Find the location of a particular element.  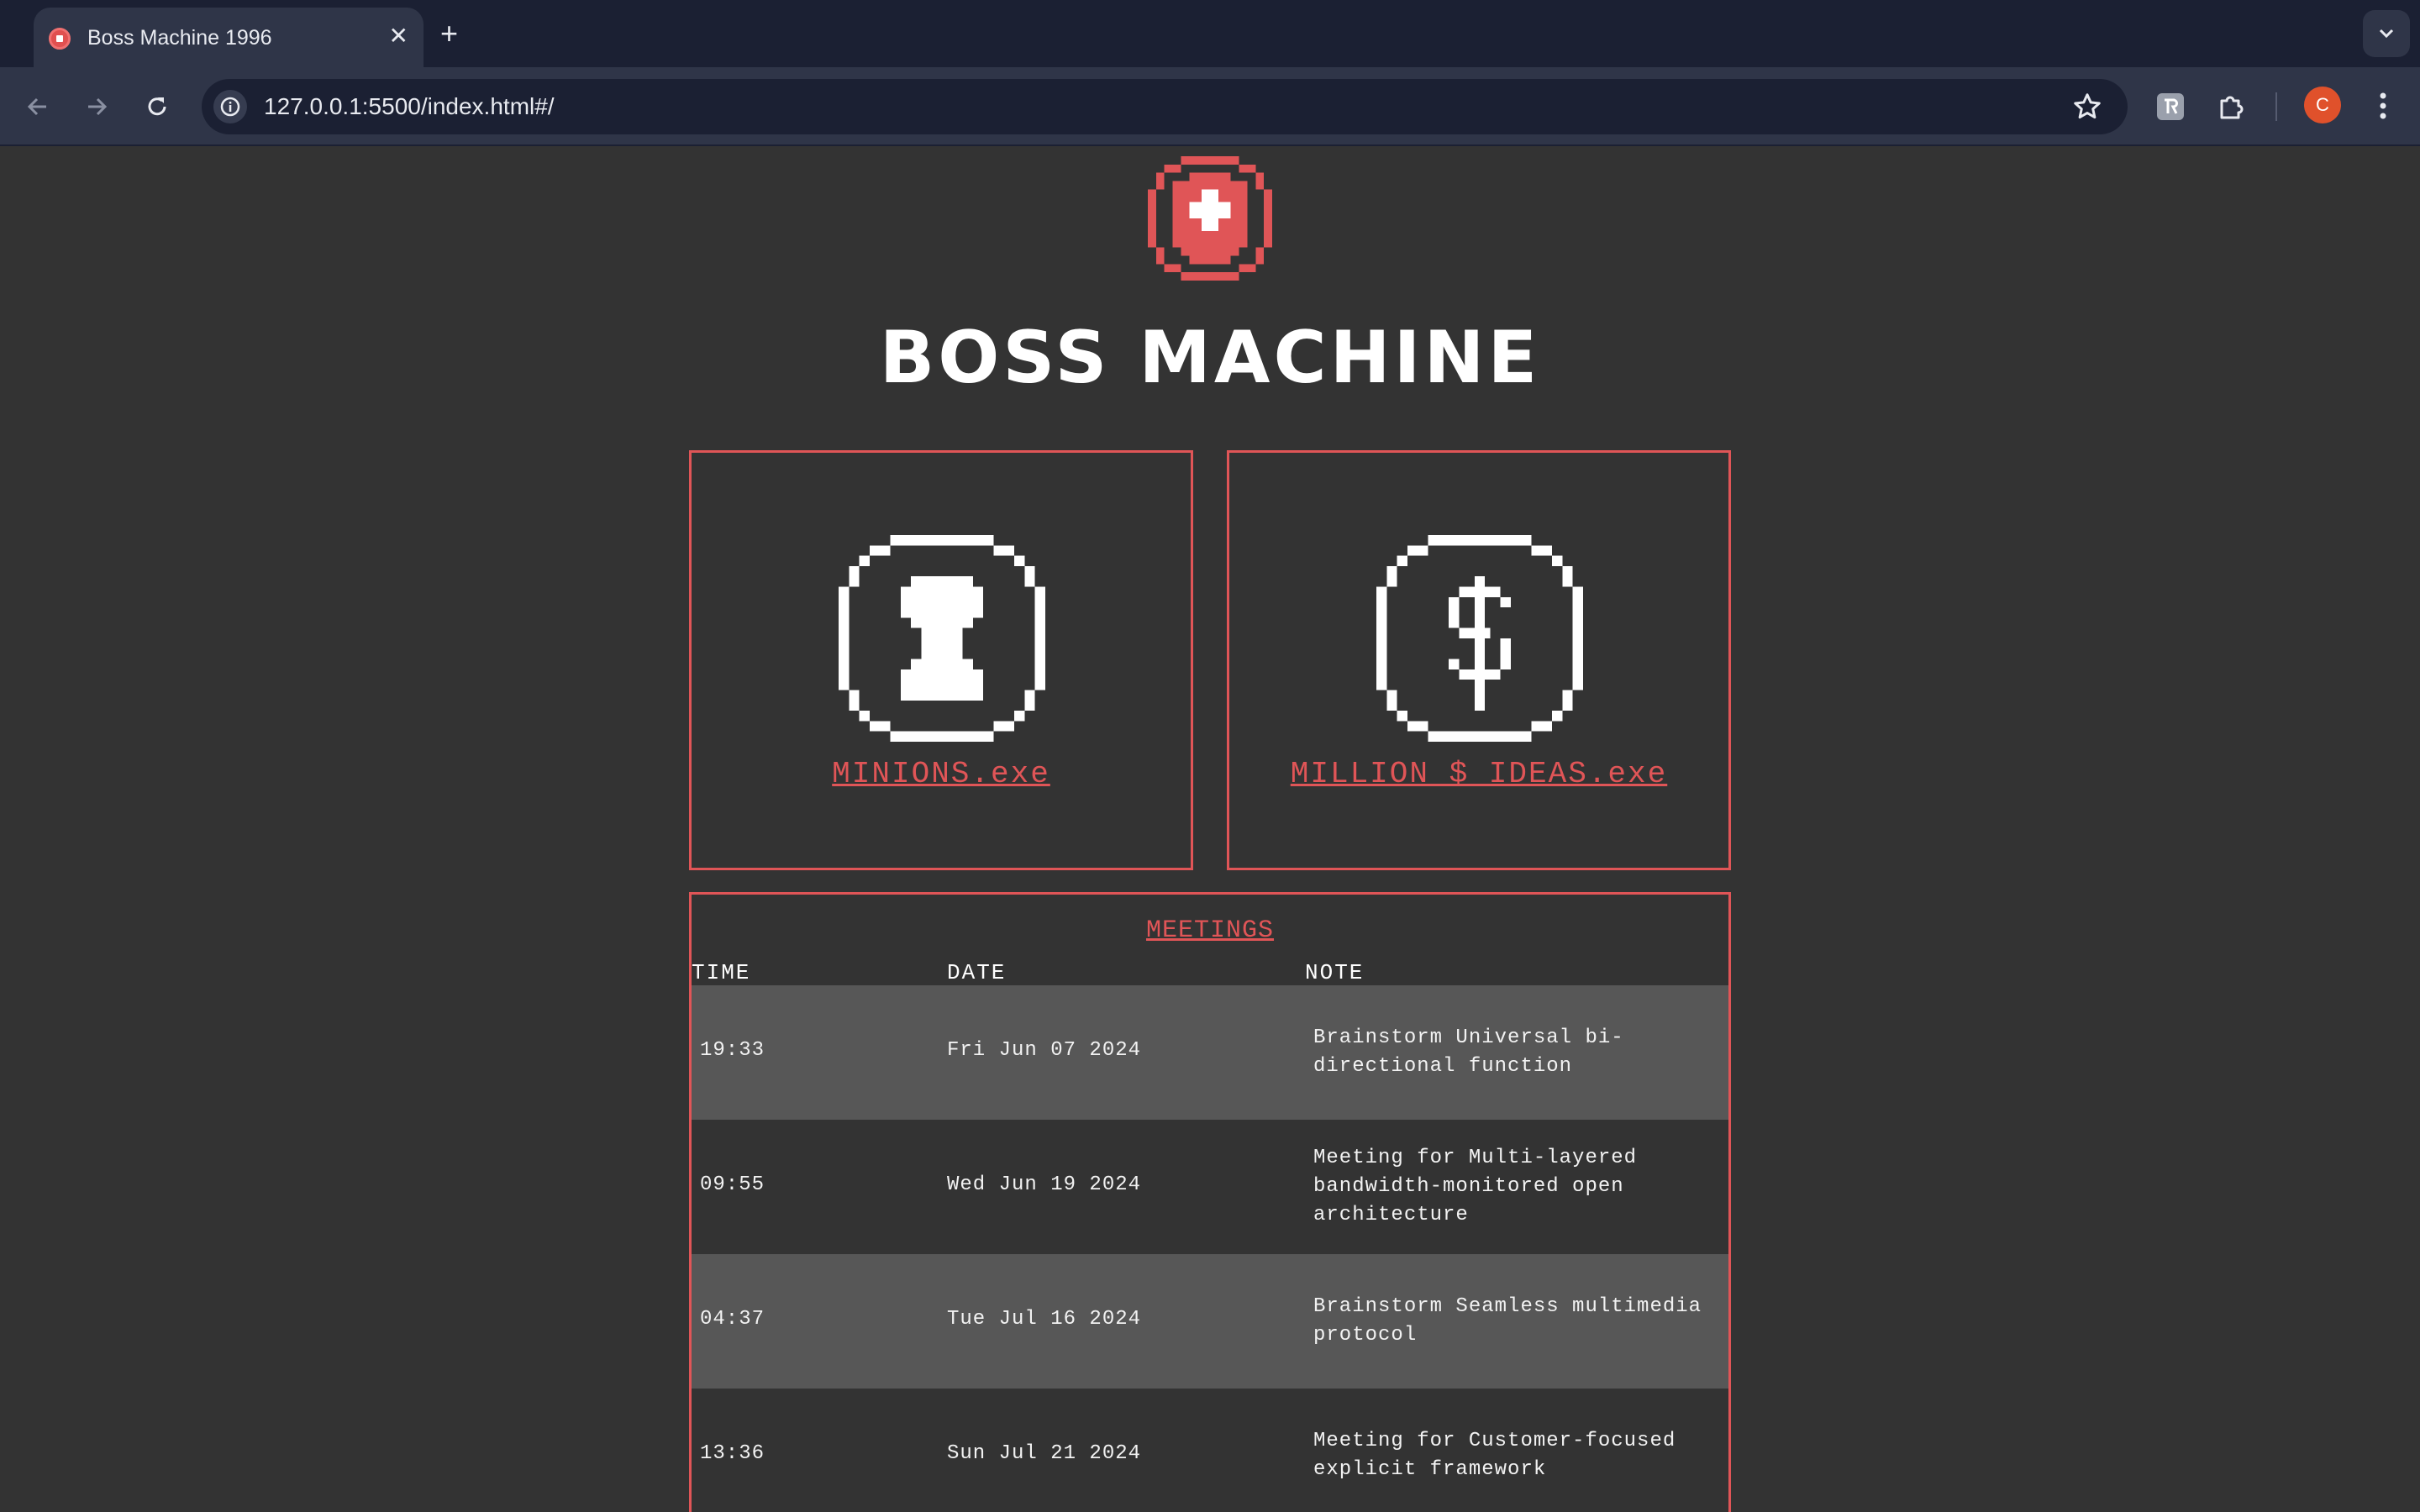

meeting-date: Sun Jul 21 2024 is located at coordinates (1044, 1453).